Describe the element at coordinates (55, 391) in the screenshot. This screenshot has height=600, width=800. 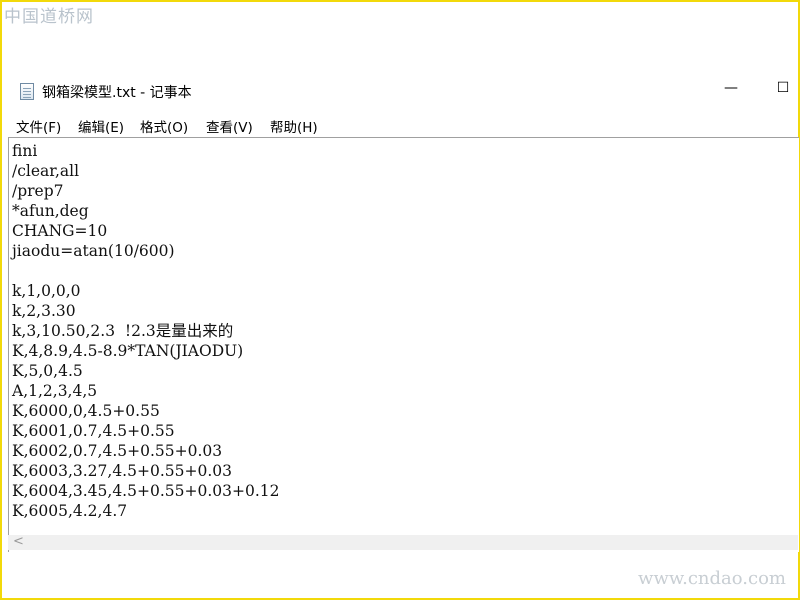
I see `editor-line: A,1,2,3,4,5` at that location.